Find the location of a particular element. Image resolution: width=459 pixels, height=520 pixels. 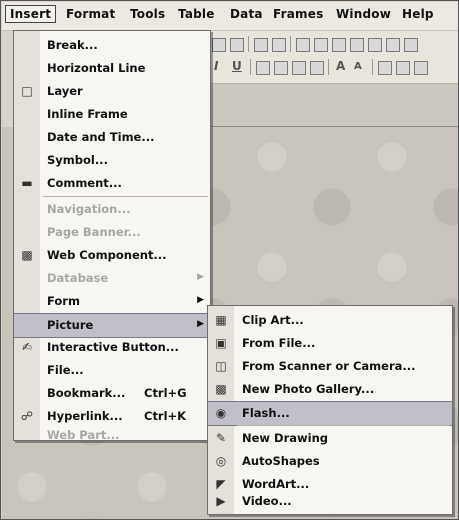

menu-item-label: AutoShapes is located at coordinates (281, 461).